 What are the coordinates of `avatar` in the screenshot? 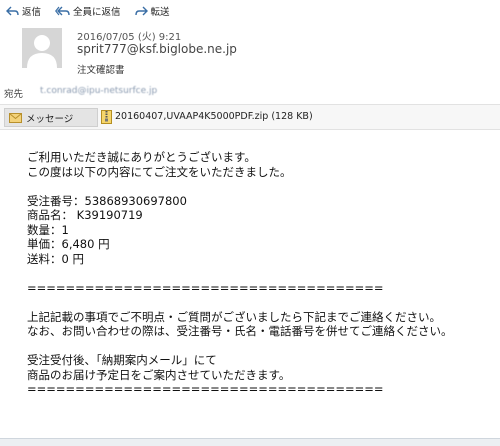 It's located at (42, 48).